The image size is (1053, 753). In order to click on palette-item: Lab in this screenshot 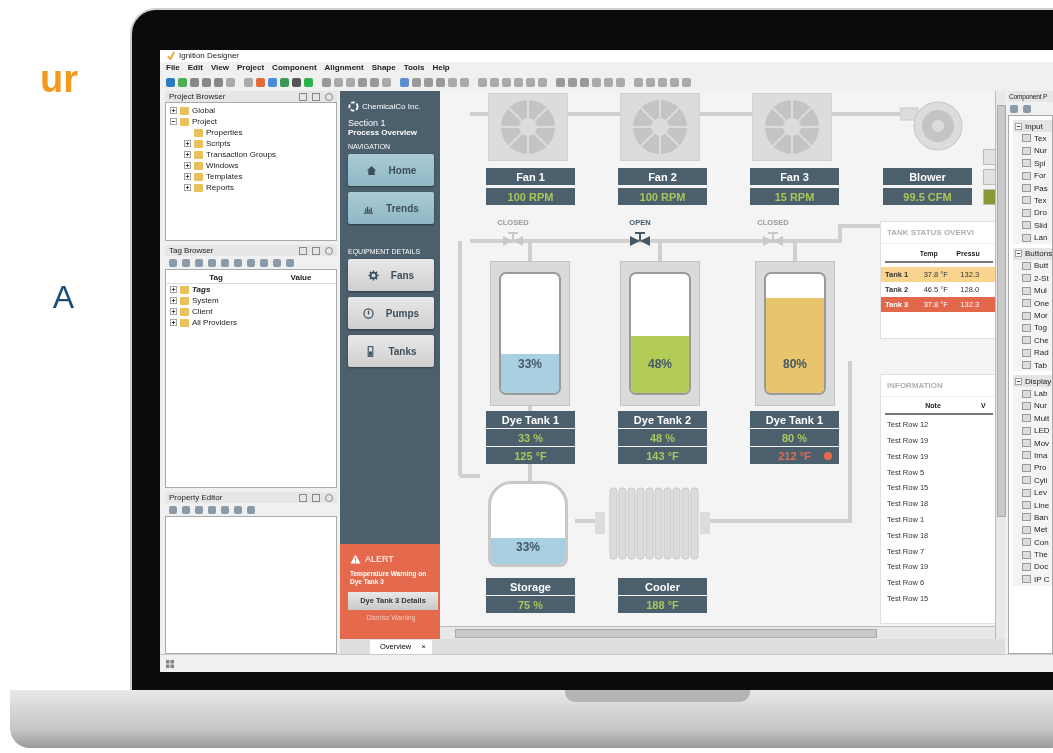, I will do `click(1041, 393)`.